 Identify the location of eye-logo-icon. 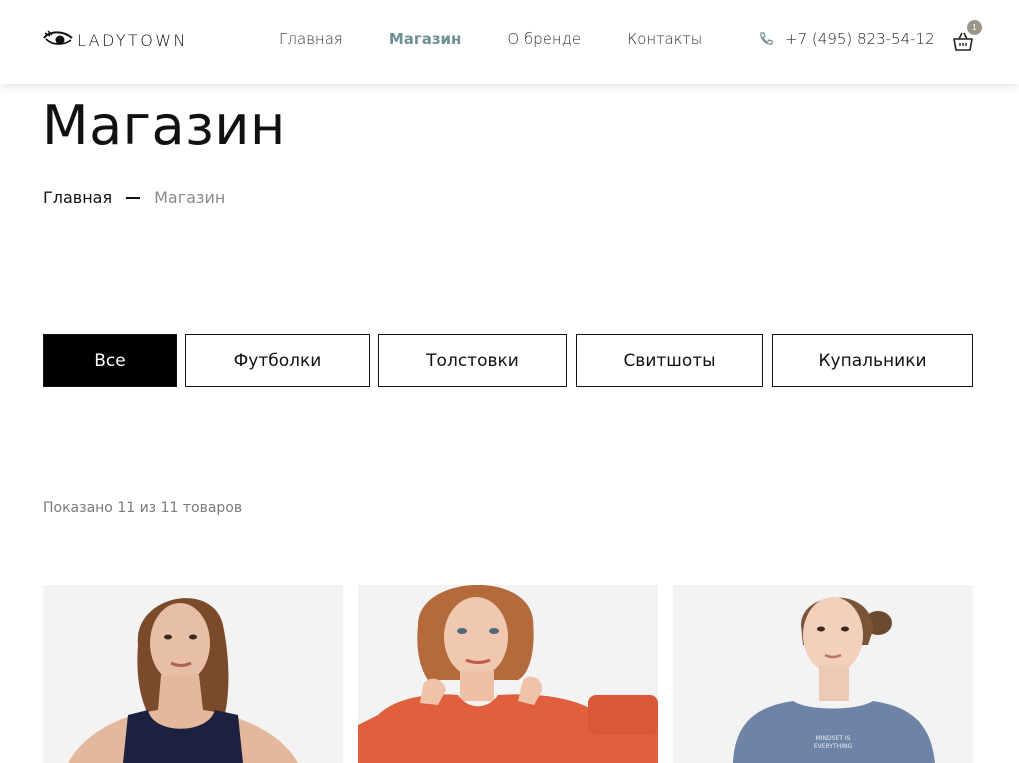
(58, 37).